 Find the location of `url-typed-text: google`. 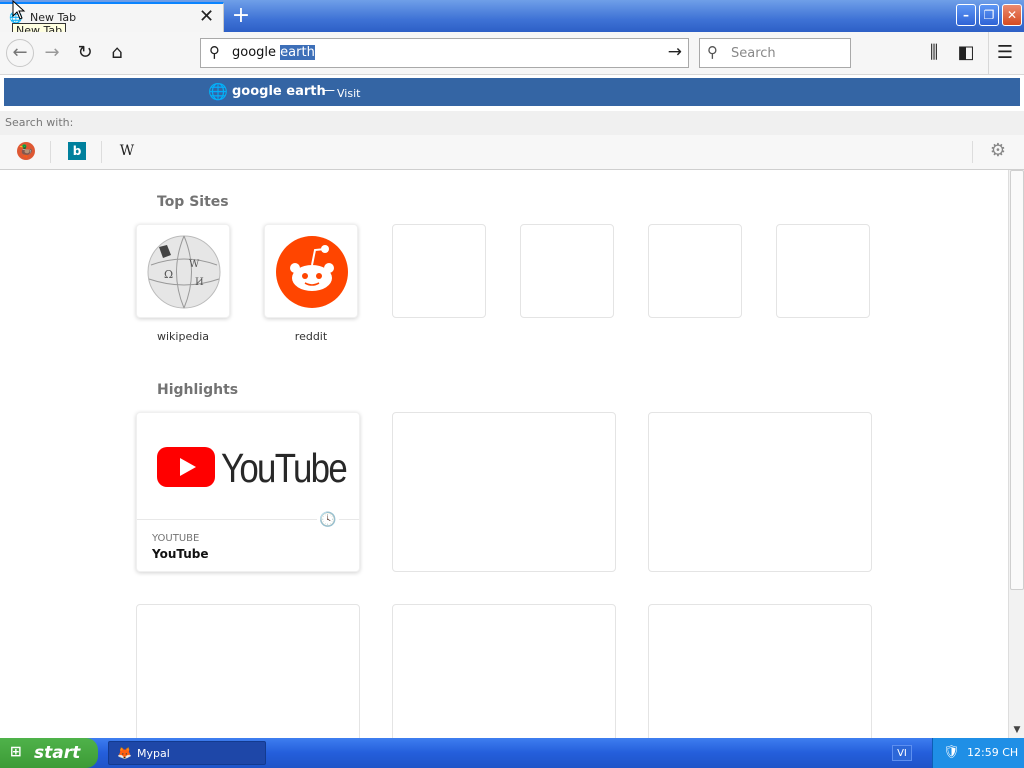

url-typed-text: google is located at coordinates (256, 52).